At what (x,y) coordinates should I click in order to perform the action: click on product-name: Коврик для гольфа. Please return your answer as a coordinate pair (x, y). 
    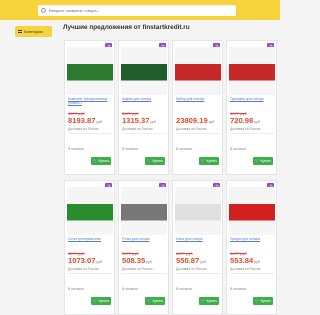
    Looking at the image, I should click on (145, 99).